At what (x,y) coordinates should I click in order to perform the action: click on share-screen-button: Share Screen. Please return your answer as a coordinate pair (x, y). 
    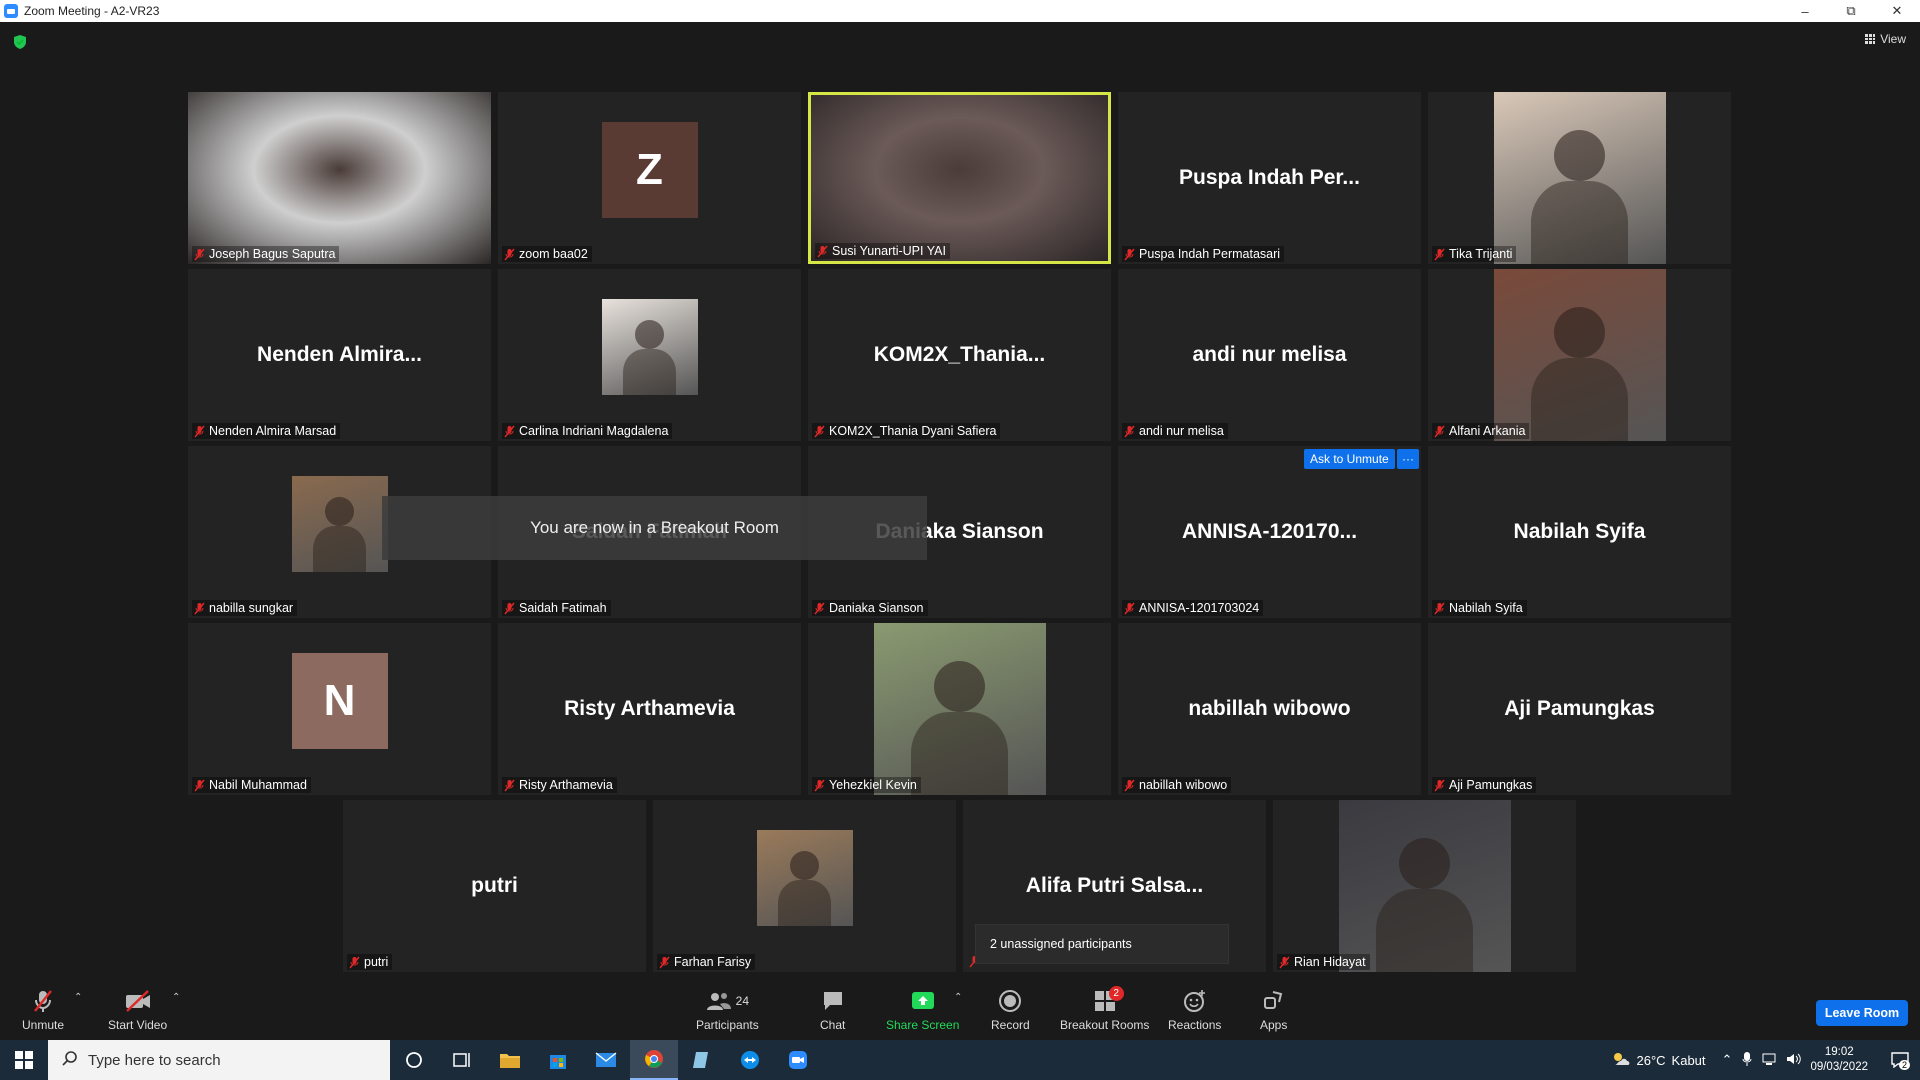
    Looking at the image, I should click on (922, 1010).